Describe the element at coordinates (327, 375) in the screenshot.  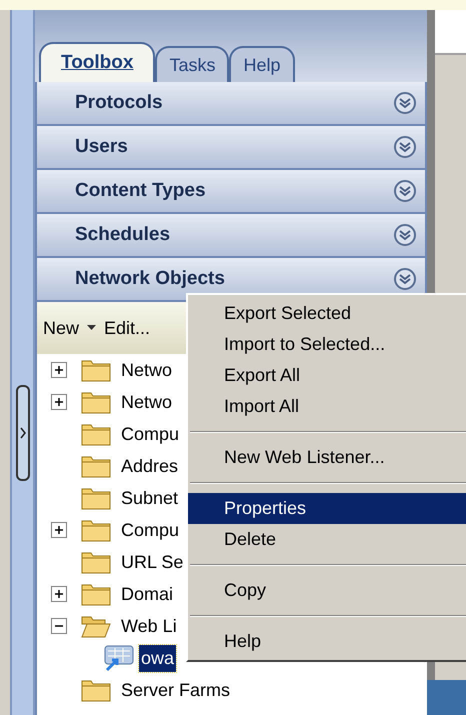
I see `menu-item: Export All` at that location.